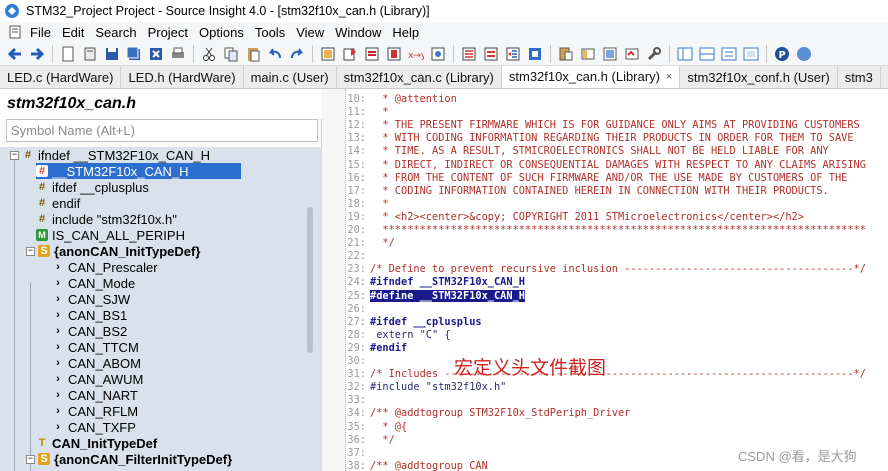  I want to click on tree-item-member: › CAN_Prescaler, so click(104, 267).